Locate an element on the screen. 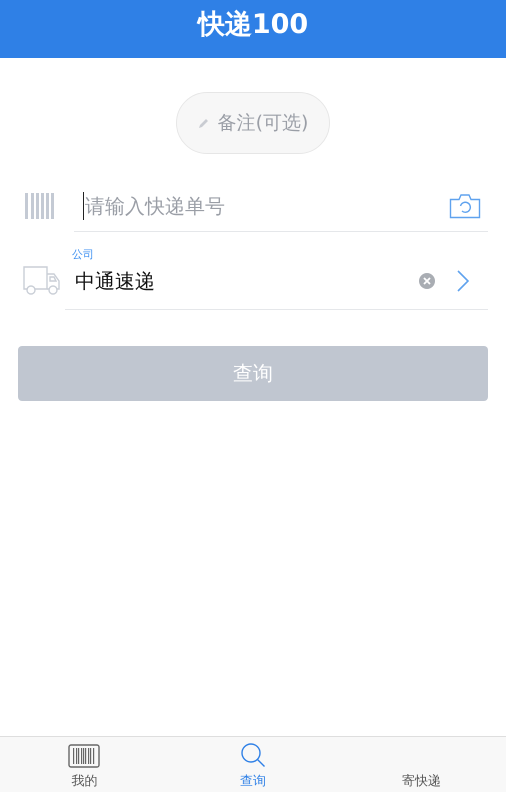  barcode-icon is located at coordinates (84, 756).